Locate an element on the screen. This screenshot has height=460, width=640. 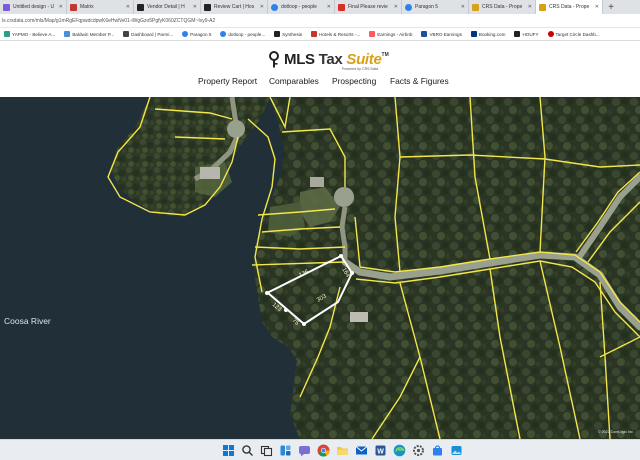
tab-label: dotloop - people is located at coordinates (299, 7).